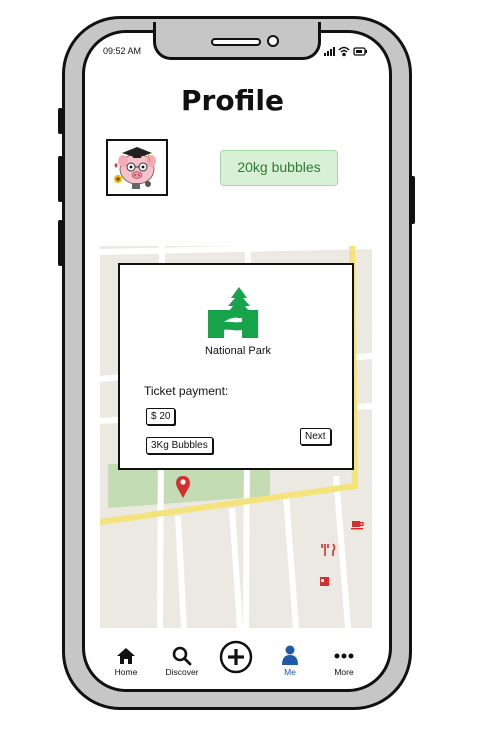  I want to click on camera, so click(273, 41).